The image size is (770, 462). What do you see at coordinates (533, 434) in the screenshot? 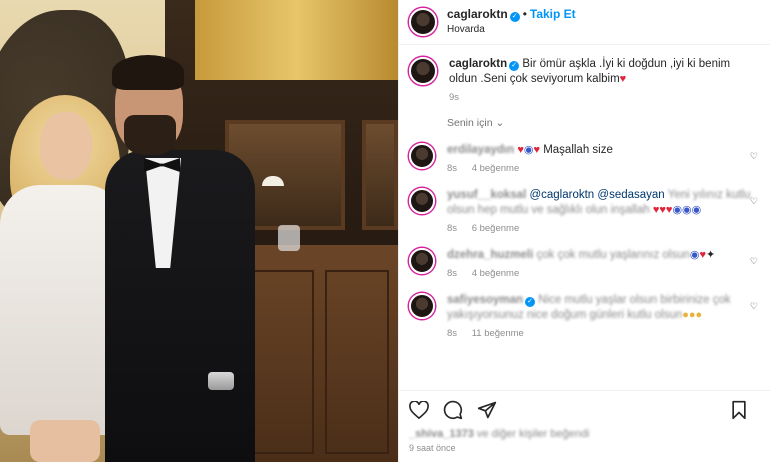
I see `likes-text: ve diğer kişiler beğendi` at bounding box center [533, 434].